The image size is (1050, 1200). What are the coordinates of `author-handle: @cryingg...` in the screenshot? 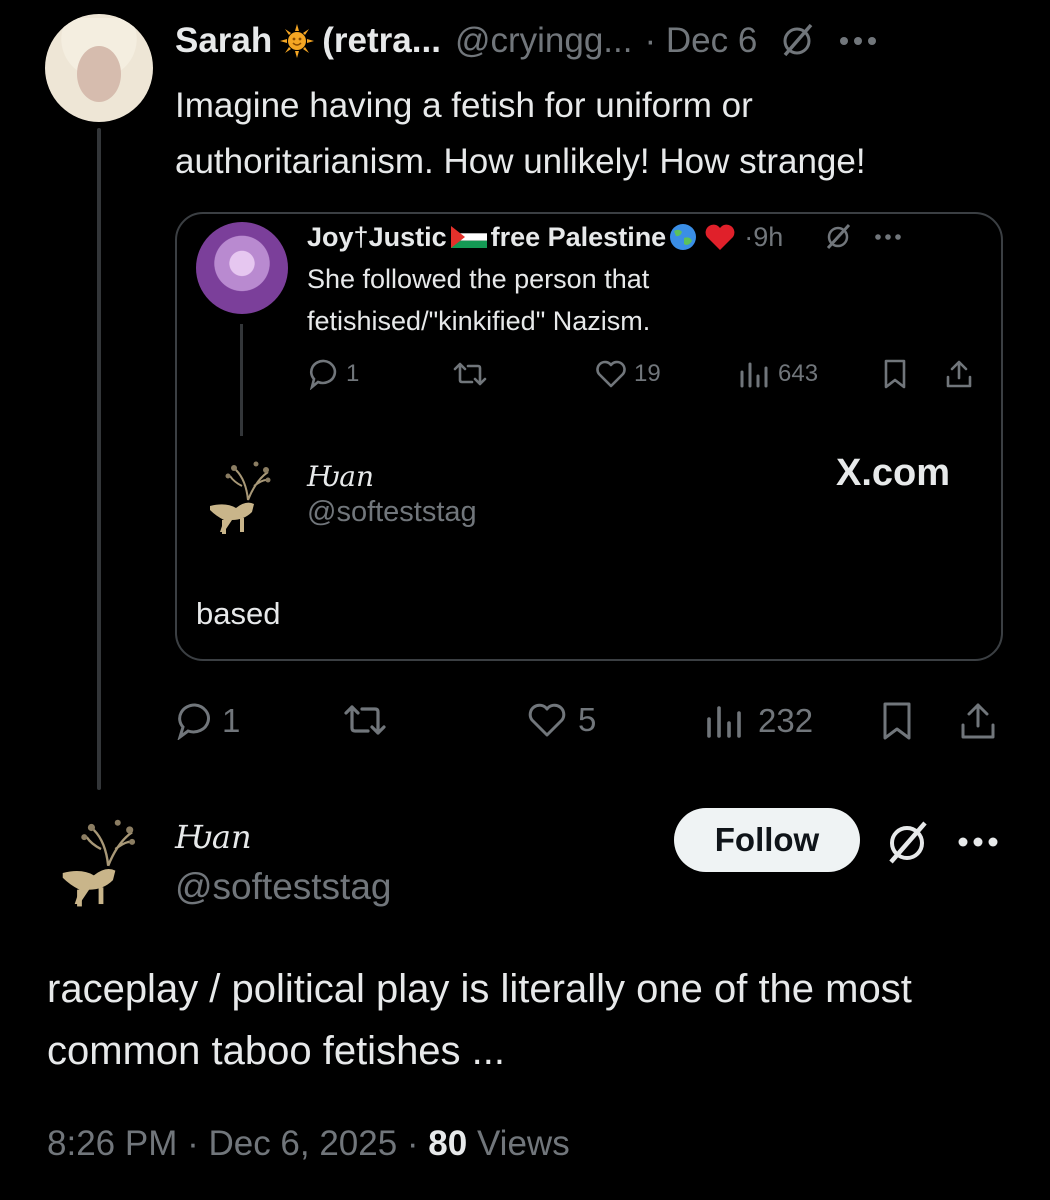 It's located at (544, 41).